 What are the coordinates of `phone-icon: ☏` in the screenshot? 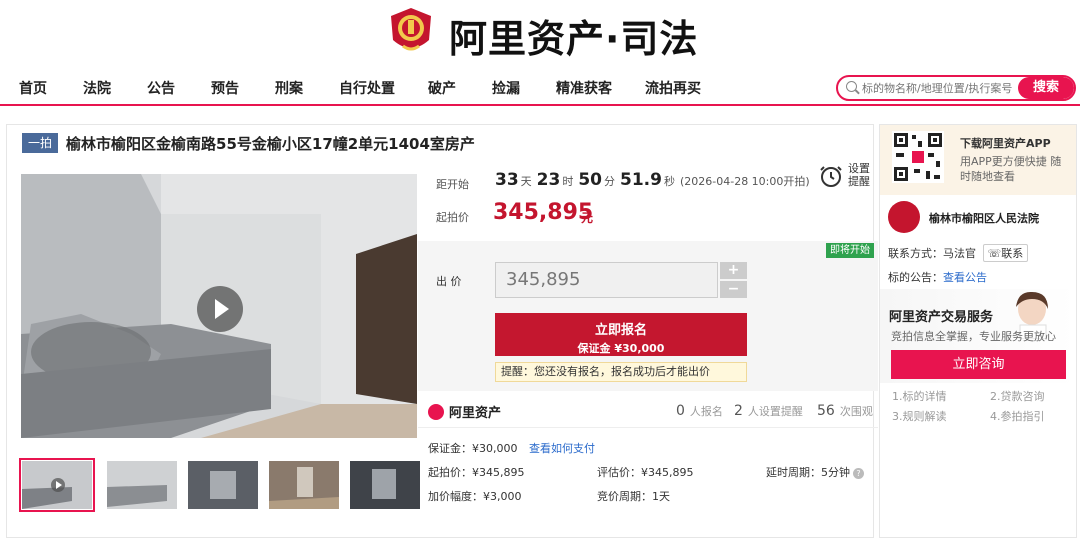 It's located at (994, 253).